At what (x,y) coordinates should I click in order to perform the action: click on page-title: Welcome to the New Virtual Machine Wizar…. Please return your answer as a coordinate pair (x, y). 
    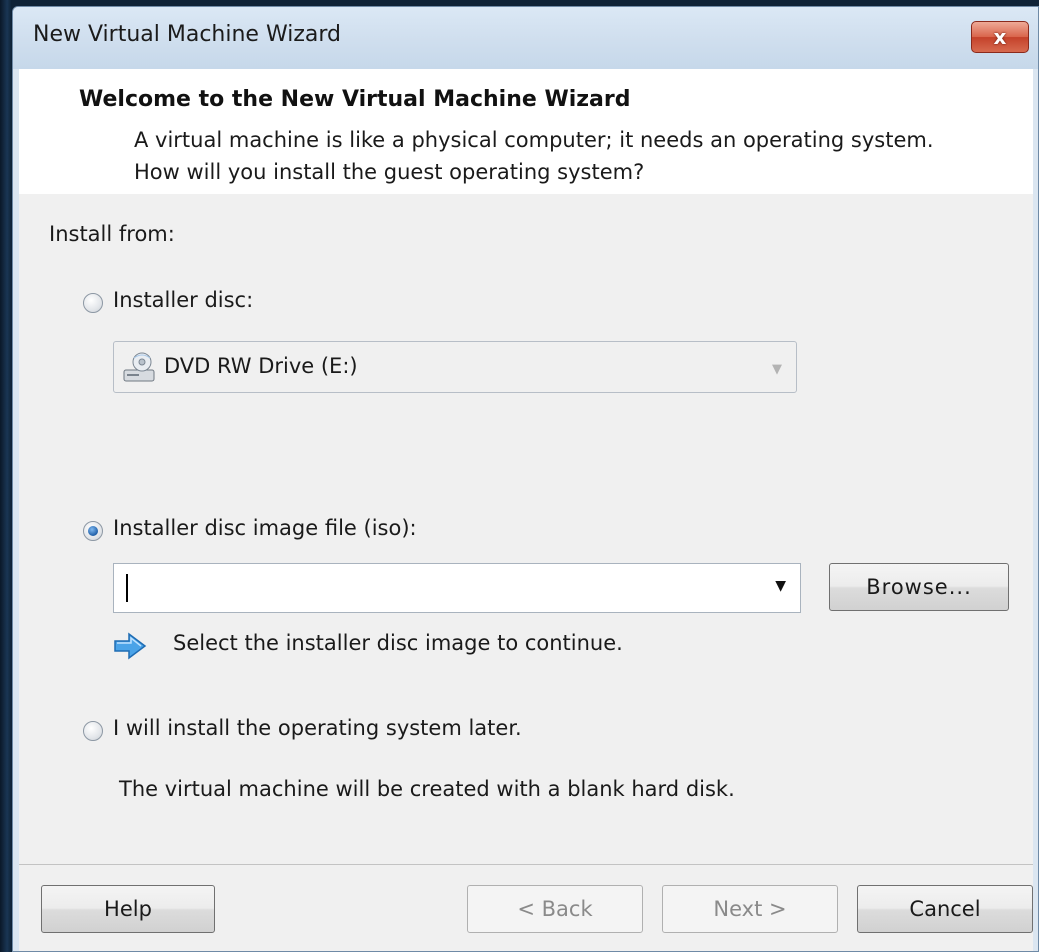
    Looking at the image, I should click on (355, 99).